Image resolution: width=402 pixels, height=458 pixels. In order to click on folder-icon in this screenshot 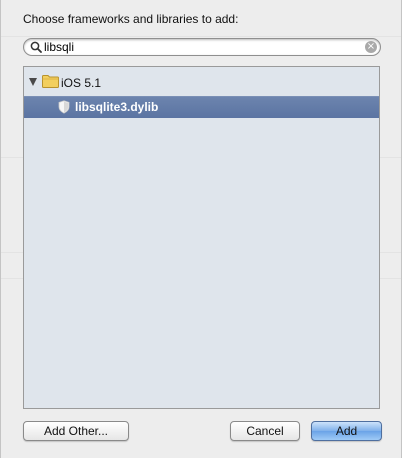, I will do `click(50, 81)`.